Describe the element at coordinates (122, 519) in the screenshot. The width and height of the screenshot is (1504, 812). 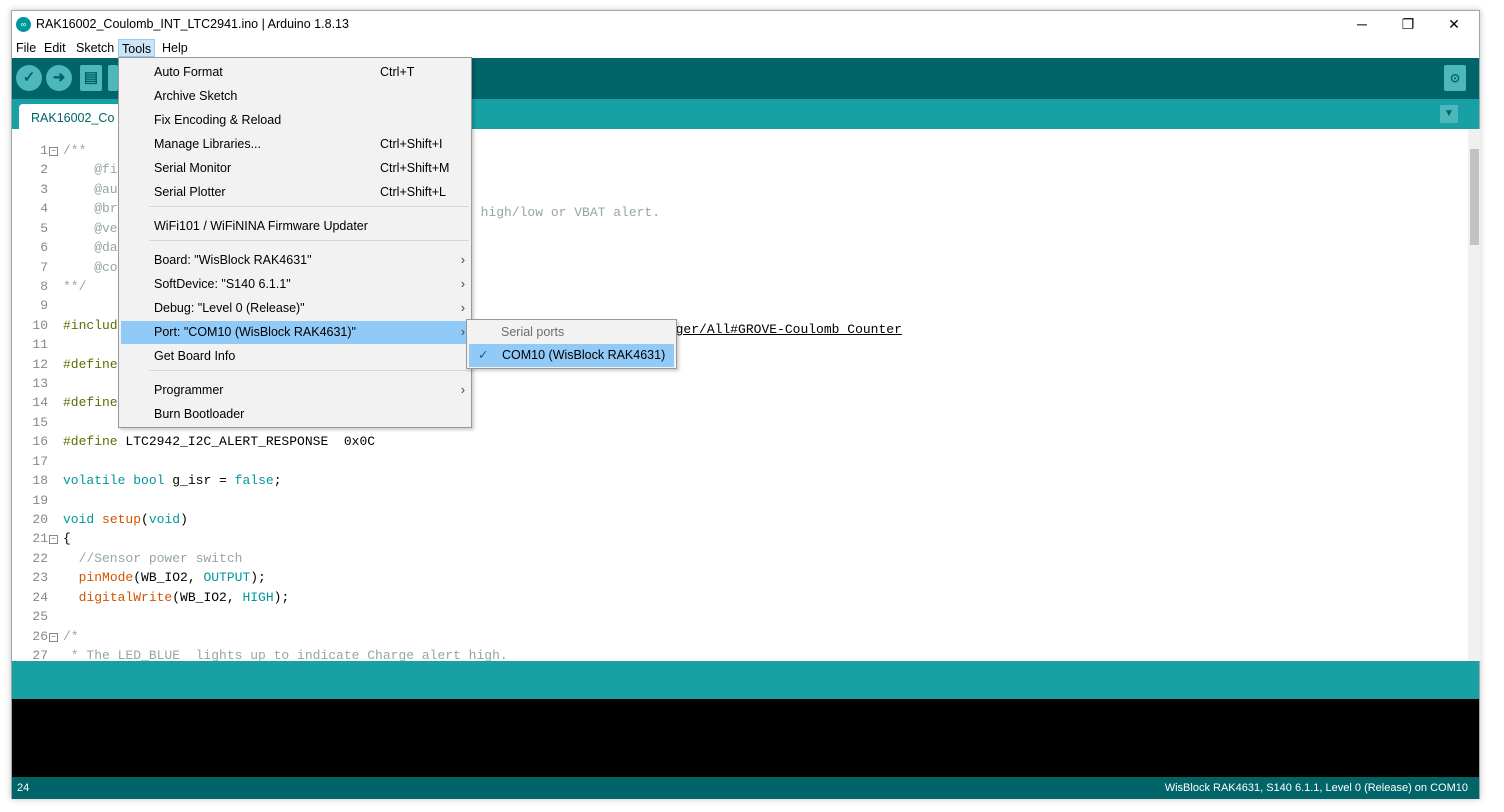
I see `code-token: setup` at that location.